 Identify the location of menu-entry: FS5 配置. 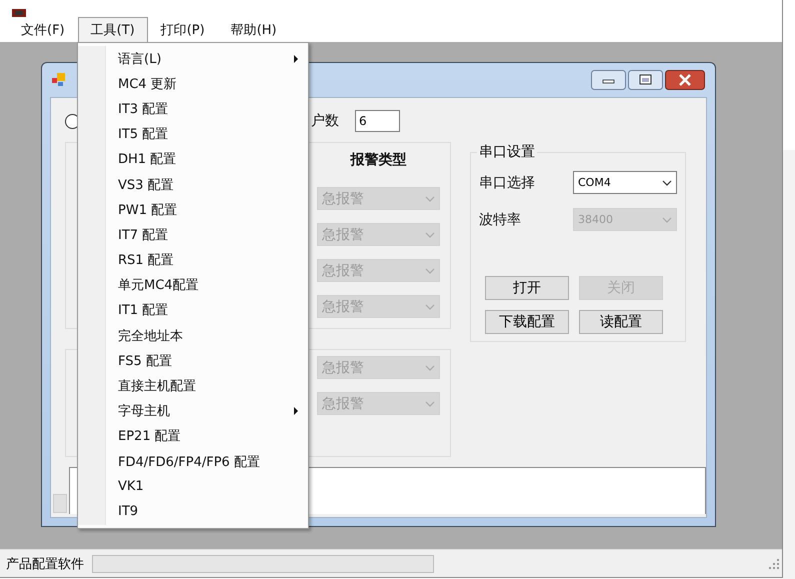
(207, 361).